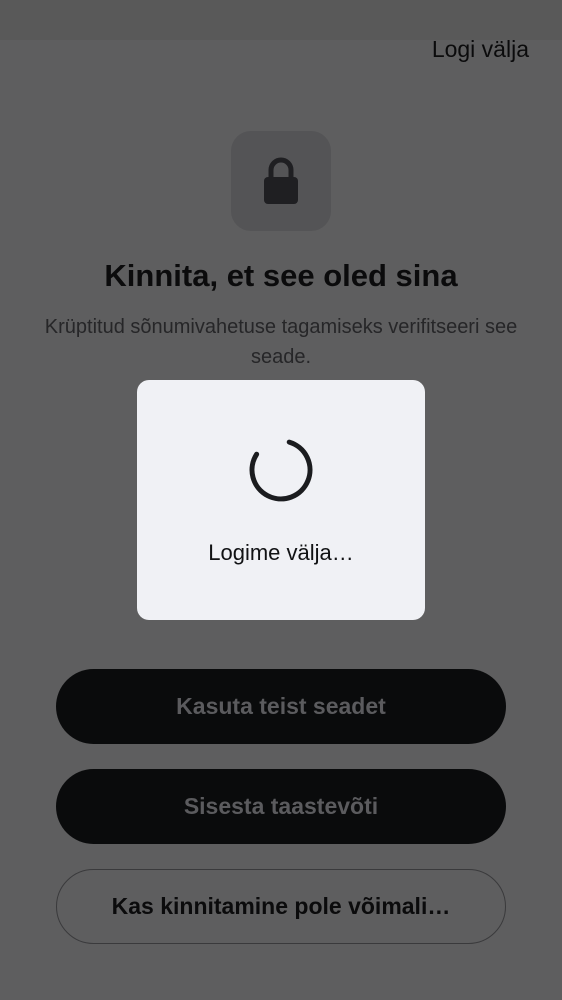  I want to click on top-bar, so click(281, 20).